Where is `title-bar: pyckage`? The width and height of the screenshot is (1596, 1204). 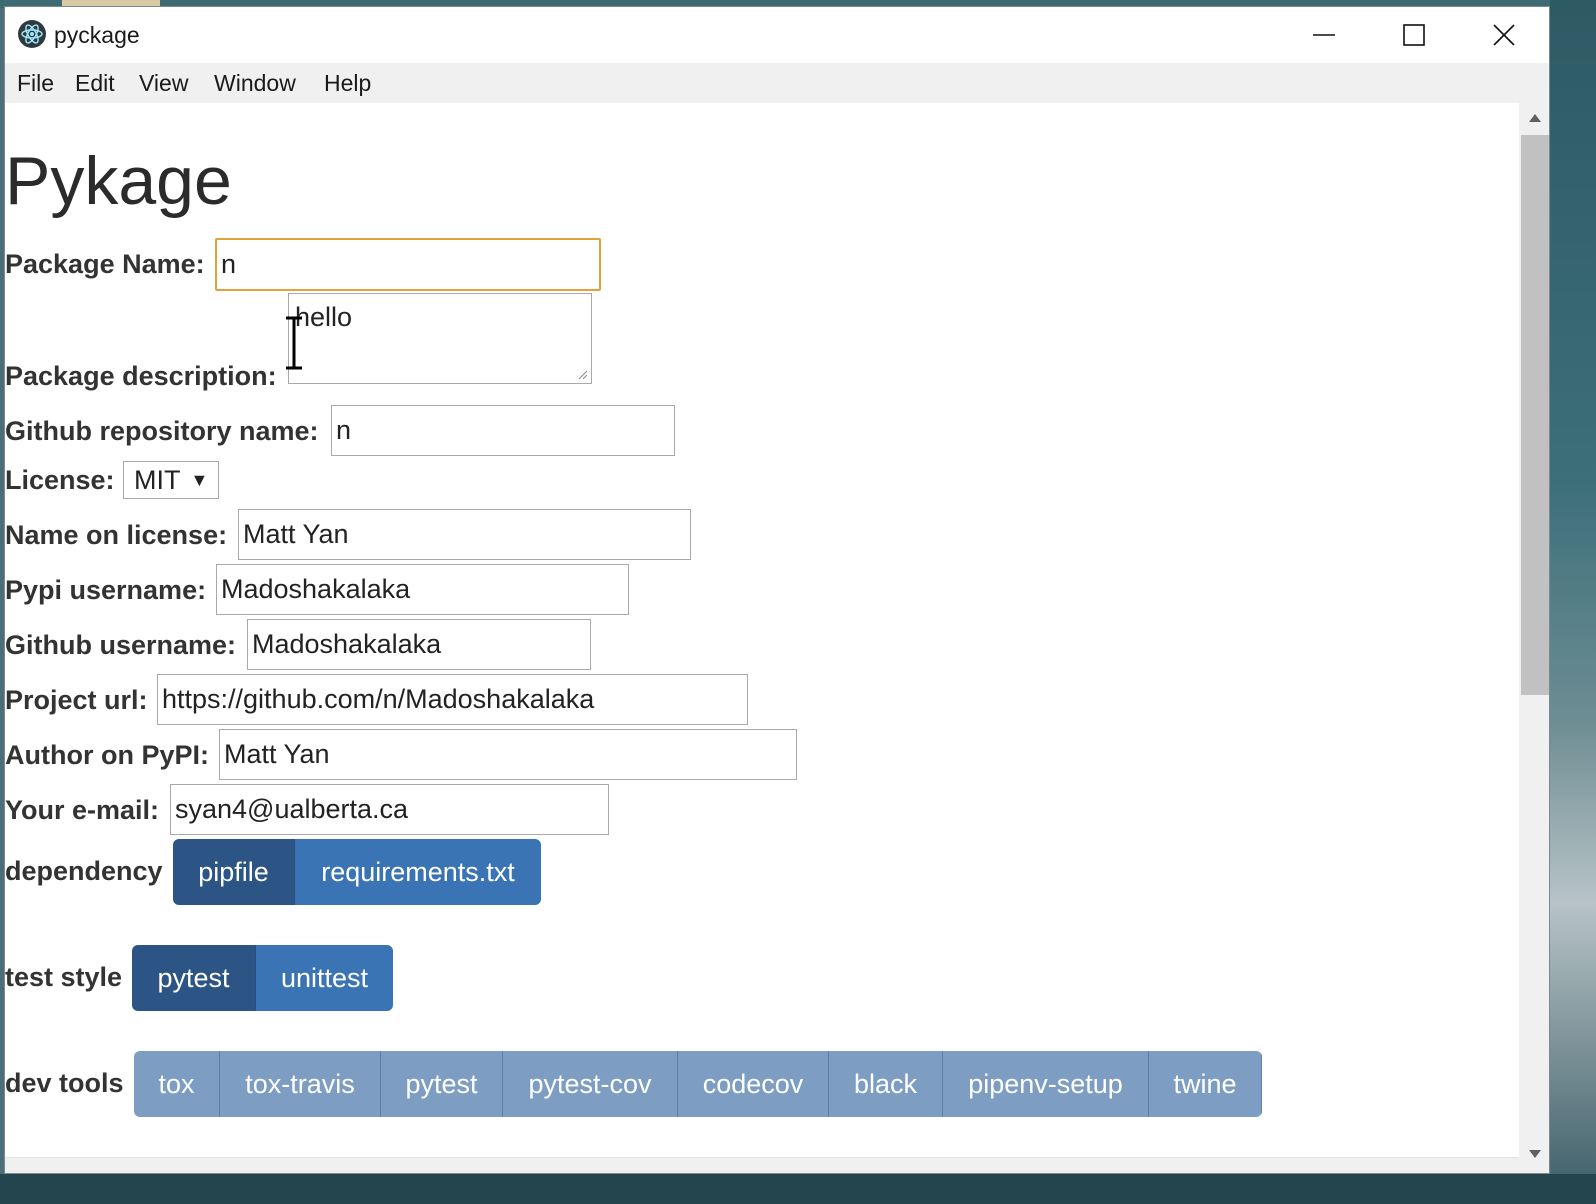
title-bar: pyckage is located at coordinates (777, 35).